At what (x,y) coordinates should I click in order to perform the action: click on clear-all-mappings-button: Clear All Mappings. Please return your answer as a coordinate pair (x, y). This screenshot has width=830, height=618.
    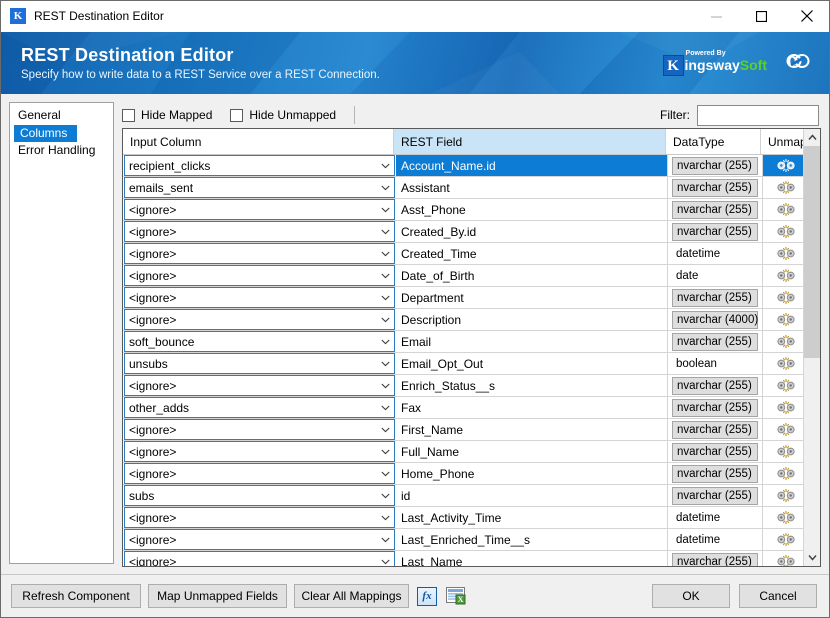
    Looking at the image, I should click on (351, 596).